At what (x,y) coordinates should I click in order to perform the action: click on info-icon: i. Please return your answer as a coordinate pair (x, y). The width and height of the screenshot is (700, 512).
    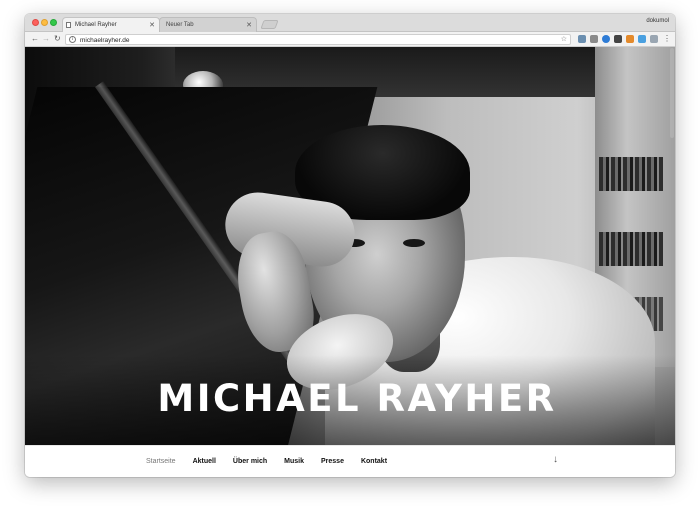
    Looking at the image, I should click on (72, 39).